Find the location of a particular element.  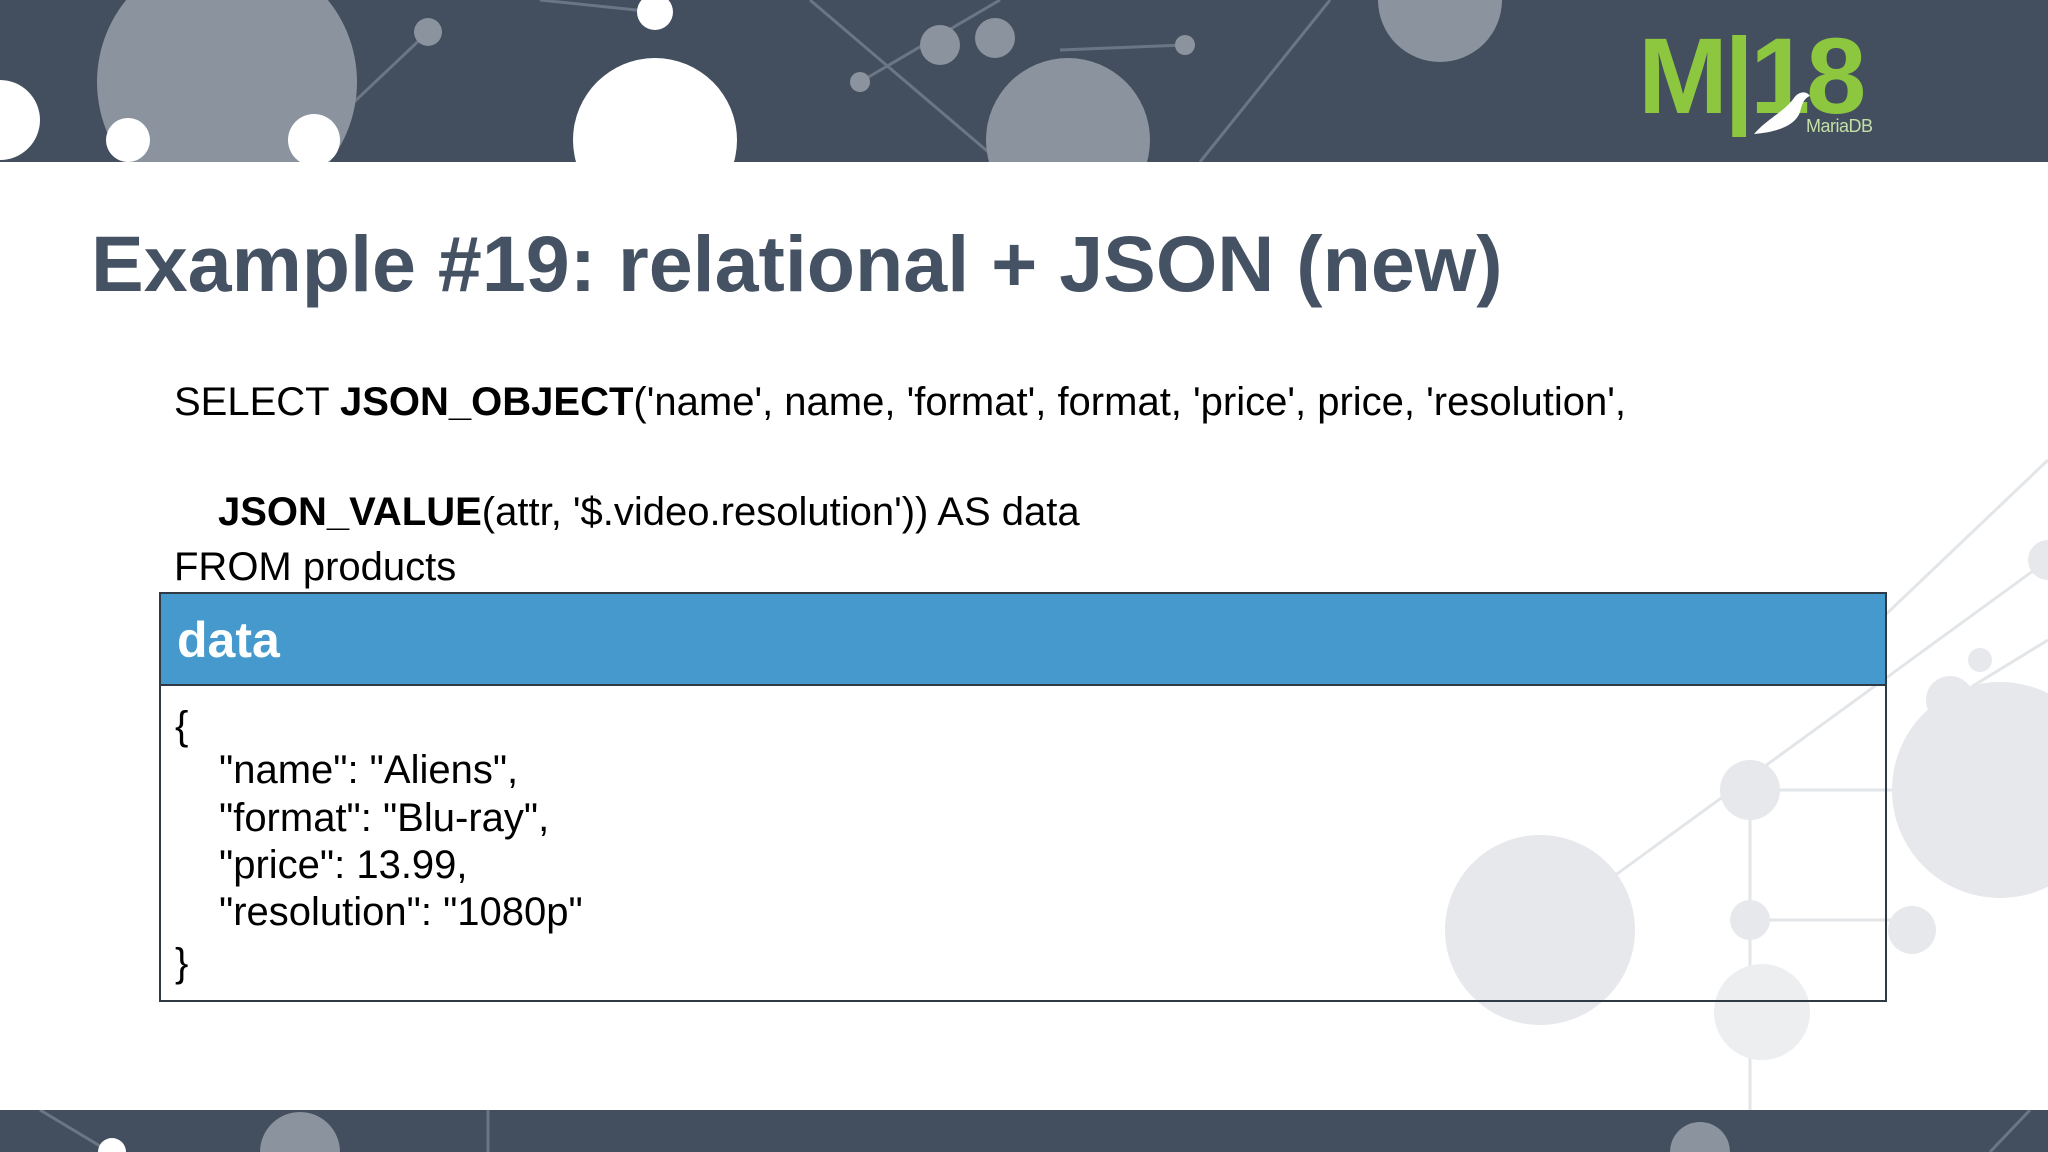

sql-json-value-args: (attr, '$.video.resolution')) AS data is located at coordinates (780, 512).